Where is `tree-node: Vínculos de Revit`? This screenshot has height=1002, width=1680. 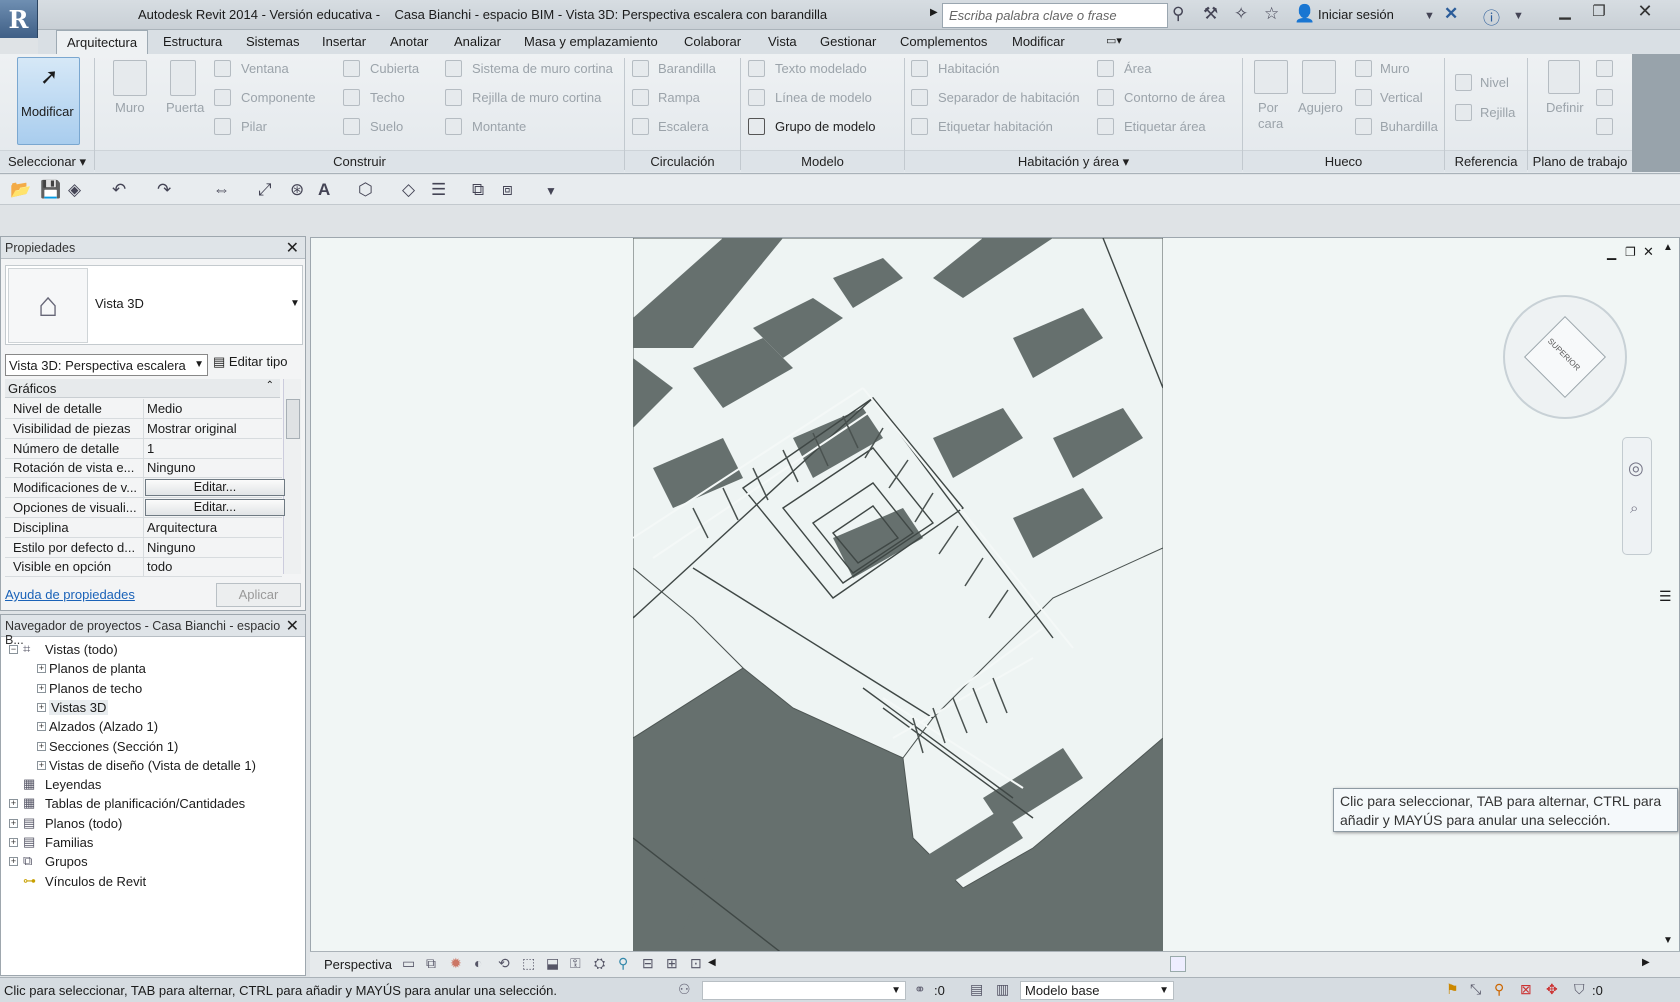 tree-node: Vínculos de Revit is located at coordinates (95, 881).